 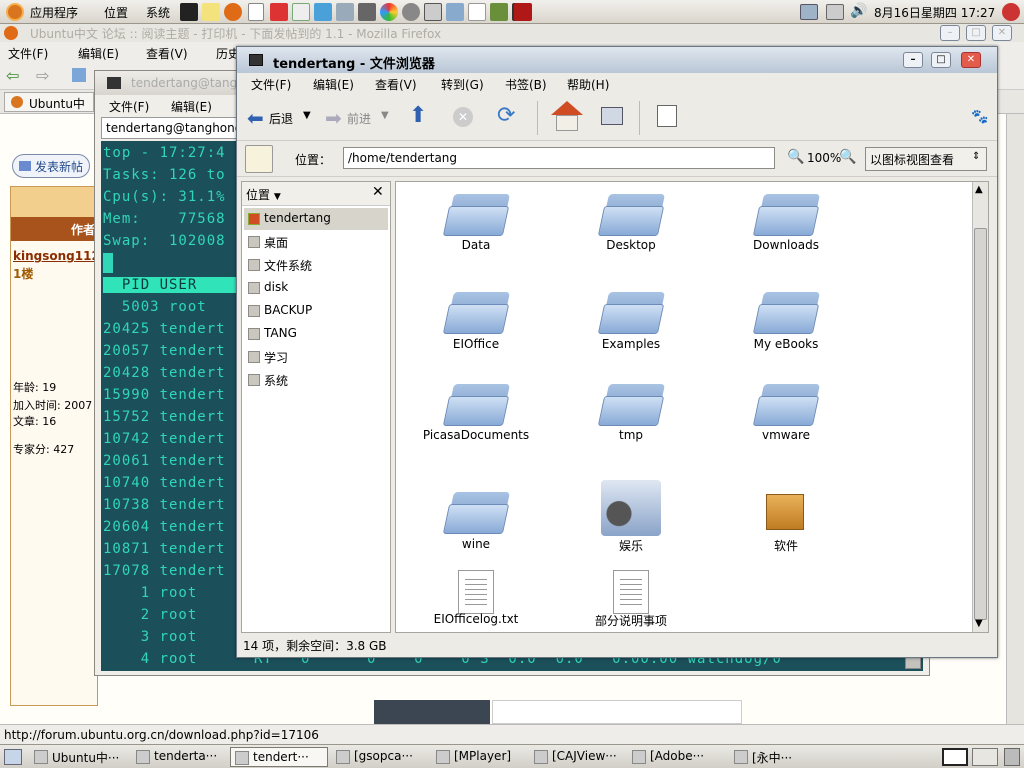 What do you see at coordinates (433, 12) in the screenshot?
I see `player-launcher-icon` at bounding box center [433, 12].